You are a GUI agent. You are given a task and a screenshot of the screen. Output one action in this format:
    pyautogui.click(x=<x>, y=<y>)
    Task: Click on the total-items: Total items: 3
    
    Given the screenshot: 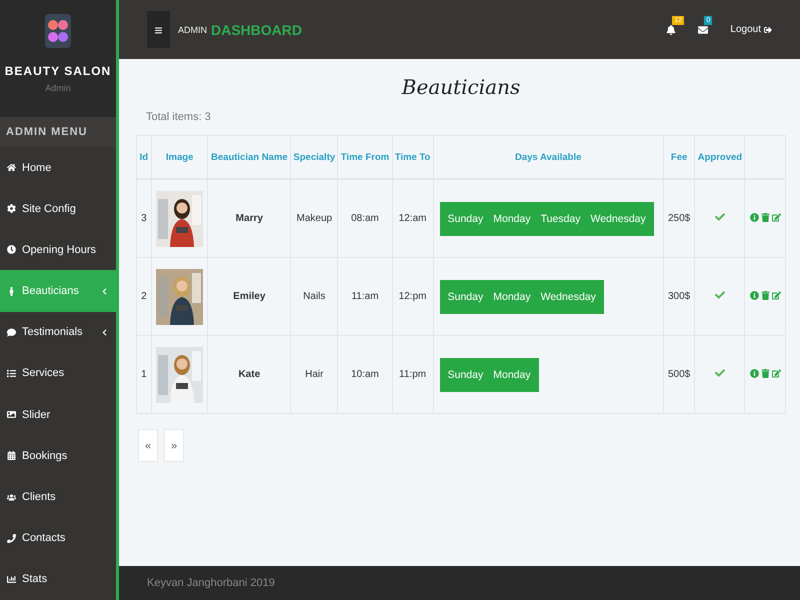 What is the action you would take?
    pyautogui.click(x=179, y=117)
    